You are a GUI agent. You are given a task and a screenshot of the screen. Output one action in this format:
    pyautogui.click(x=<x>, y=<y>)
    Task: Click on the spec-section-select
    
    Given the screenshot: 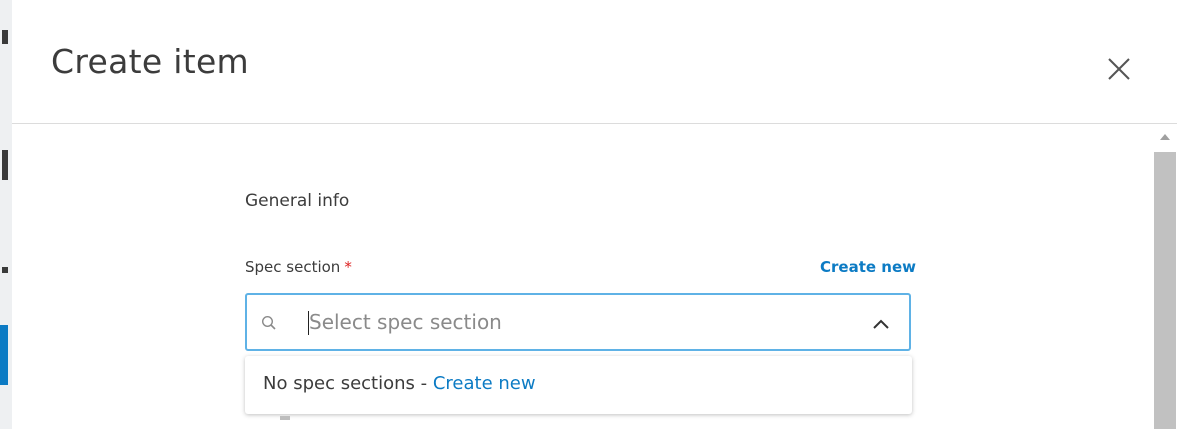 What is the action you would take?
    pyautogui.click(x=578, y=322)
    